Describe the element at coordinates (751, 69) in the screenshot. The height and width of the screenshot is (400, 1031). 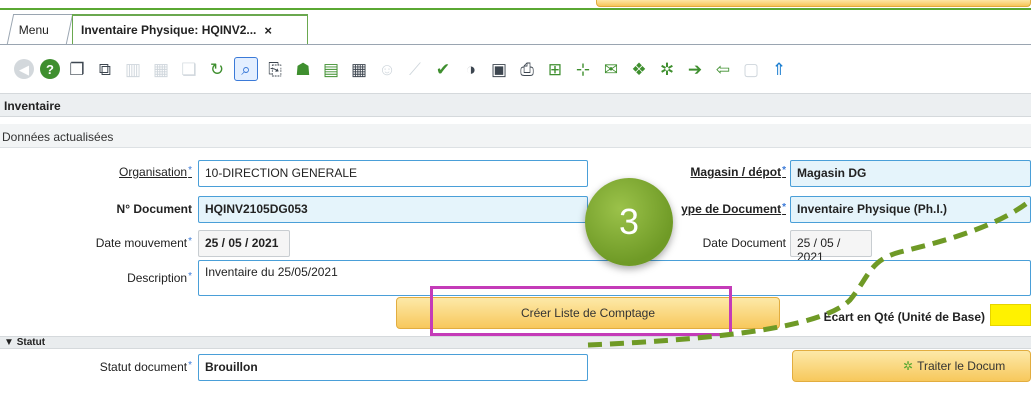
I see `lock-icon: ▢` at that location.